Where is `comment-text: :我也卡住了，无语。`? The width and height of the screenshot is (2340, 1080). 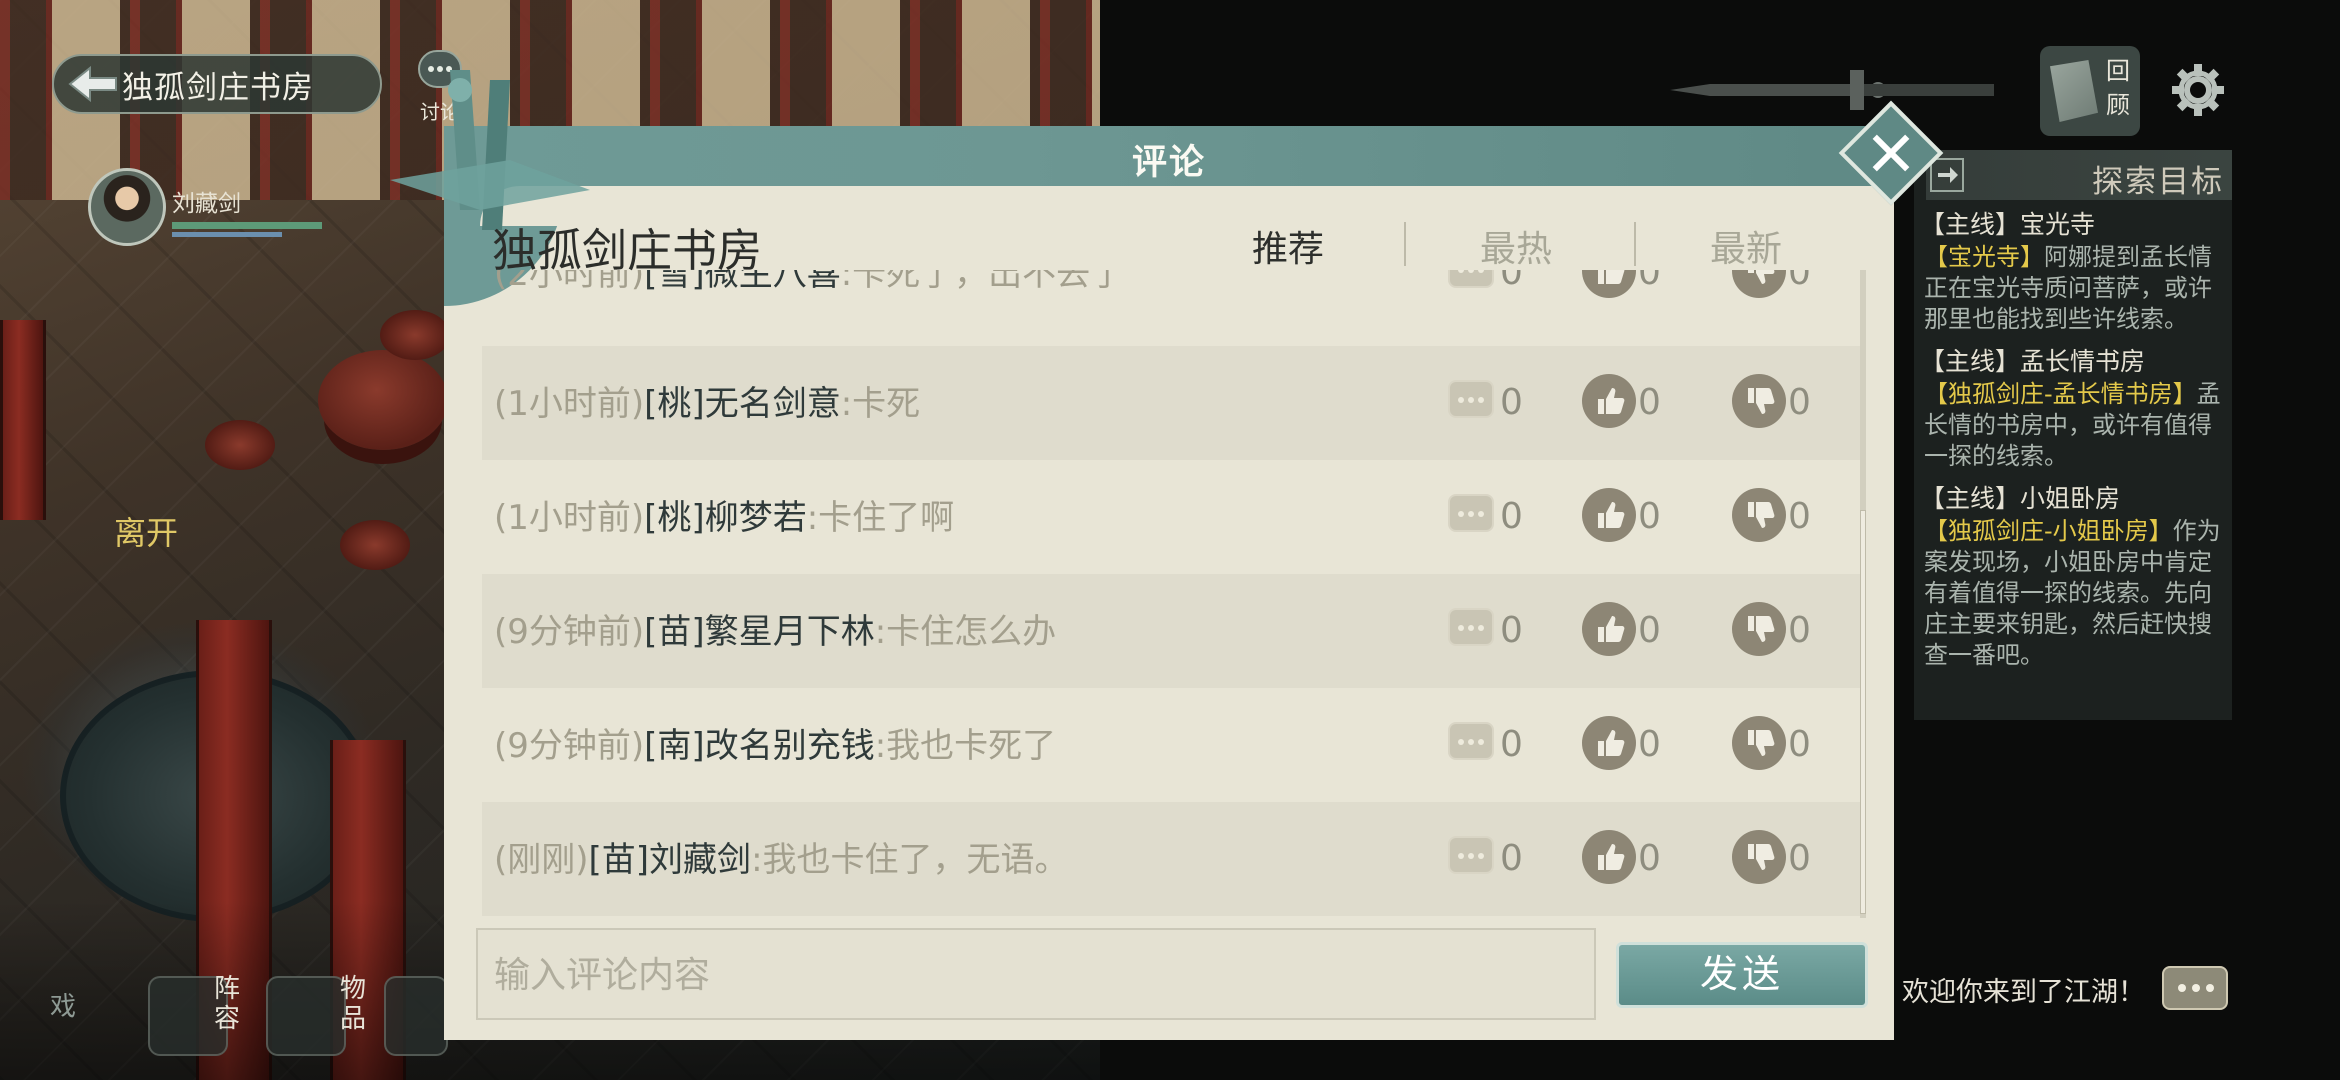 comment-text: :我也卡住了，无语。 is located at coordinates (910, 860).